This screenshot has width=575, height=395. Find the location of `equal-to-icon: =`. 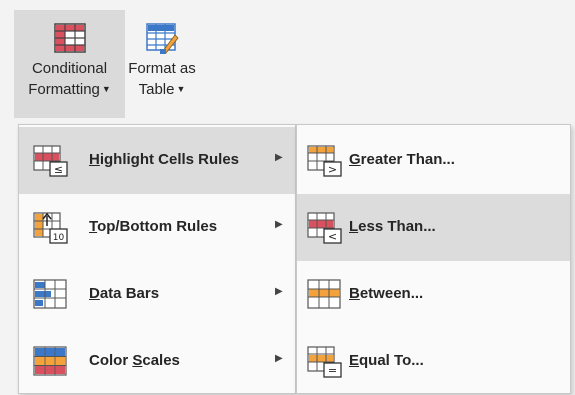

equal-to-icon: = is located at coordinates (324, 362).